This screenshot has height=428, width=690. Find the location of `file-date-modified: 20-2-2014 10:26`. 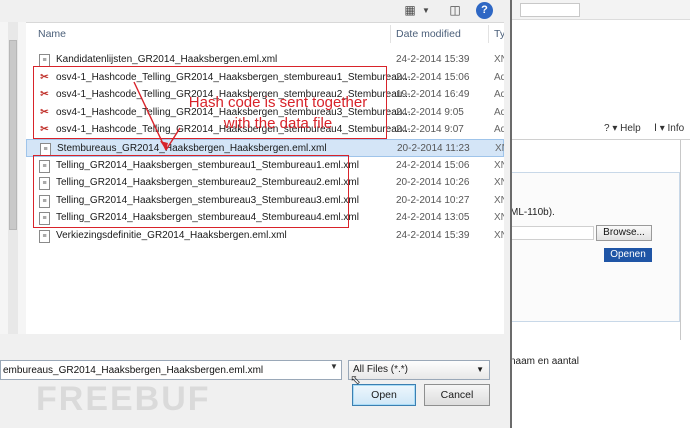

file-date-modified: 20-2-2014 10:26 is located at coordinates (433, 183).